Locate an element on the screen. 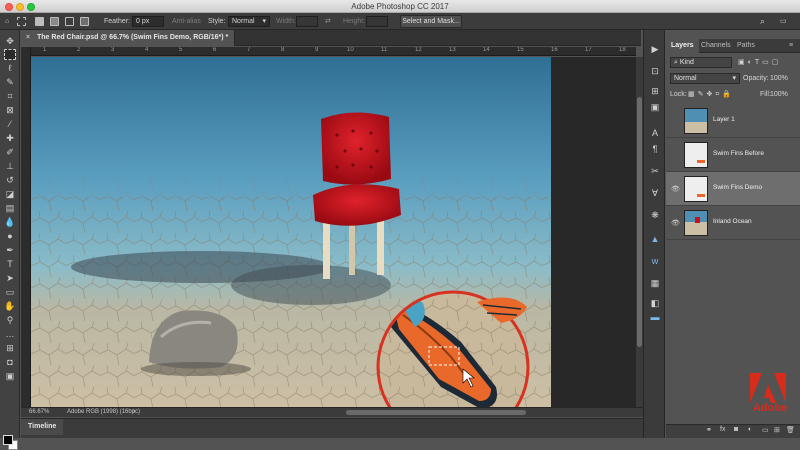 The width and height of the screenshot is (800, 450). opacity-label: Opacity: is located at coordinates (756, 78).